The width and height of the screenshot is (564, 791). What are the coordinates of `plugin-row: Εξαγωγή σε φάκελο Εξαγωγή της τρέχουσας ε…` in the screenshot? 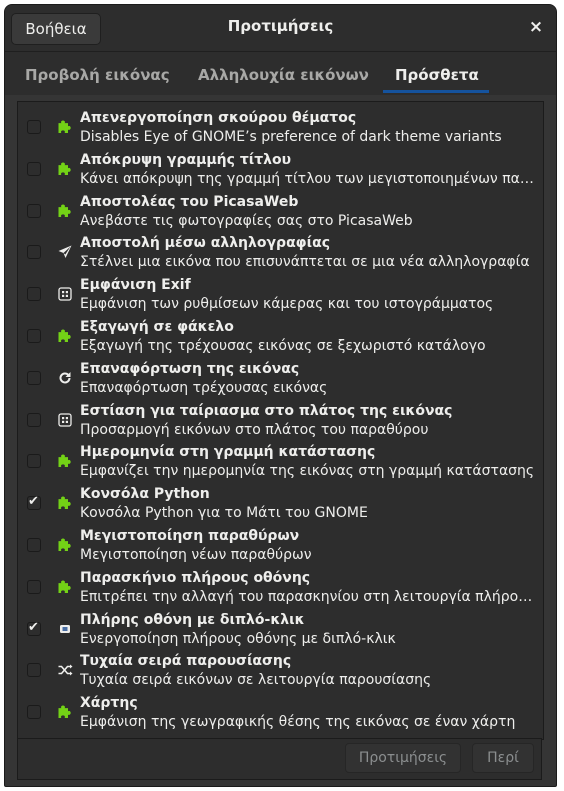 It's located at (280, 336).